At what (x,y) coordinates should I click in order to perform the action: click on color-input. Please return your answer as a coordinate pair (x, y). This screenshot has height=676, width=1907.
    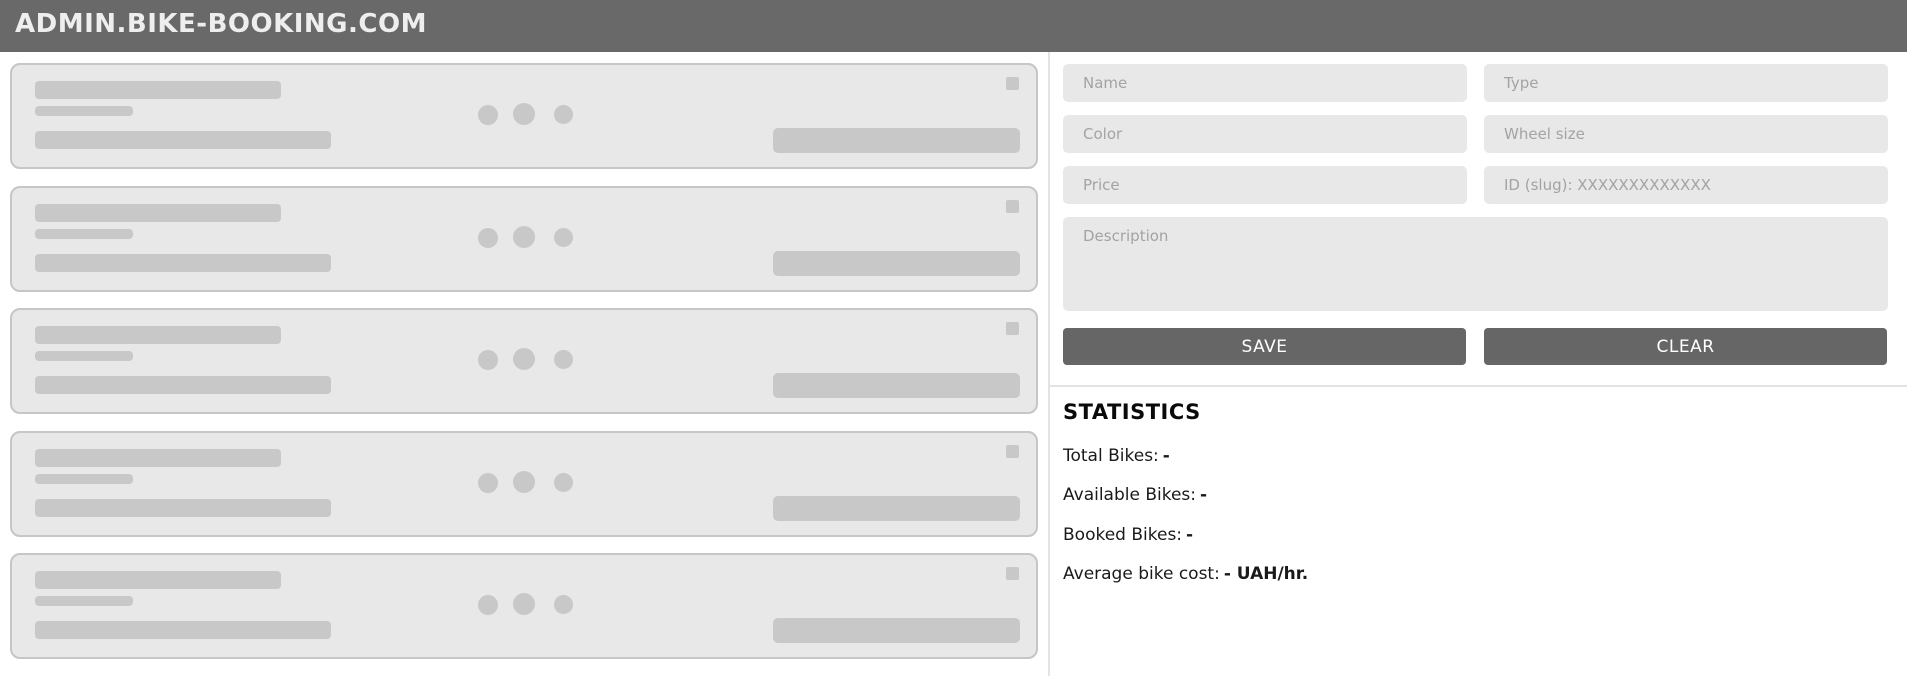
    Looking at the image, I should click on (1265, 134).